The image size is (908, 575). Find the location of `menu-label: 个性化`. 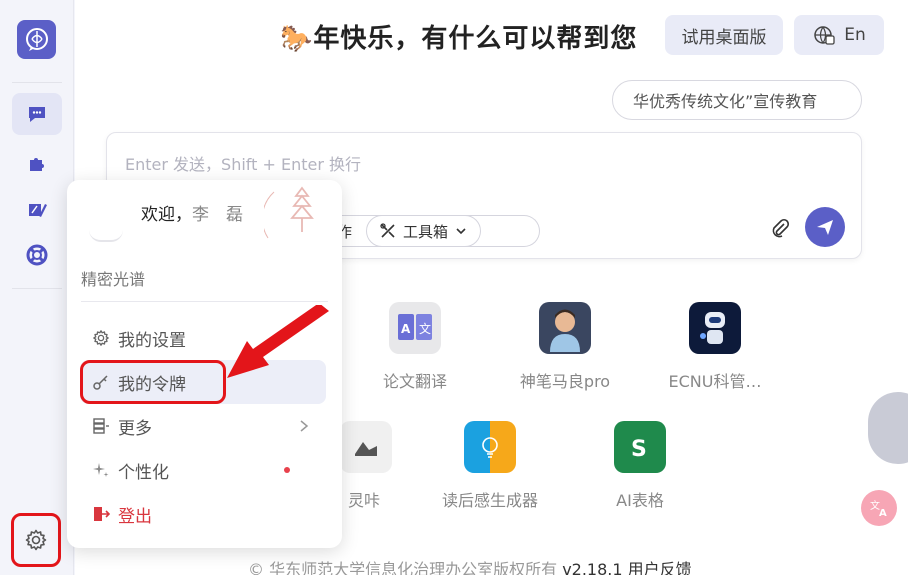

menu-label: 个性化 is located at coordinates (143, 472).